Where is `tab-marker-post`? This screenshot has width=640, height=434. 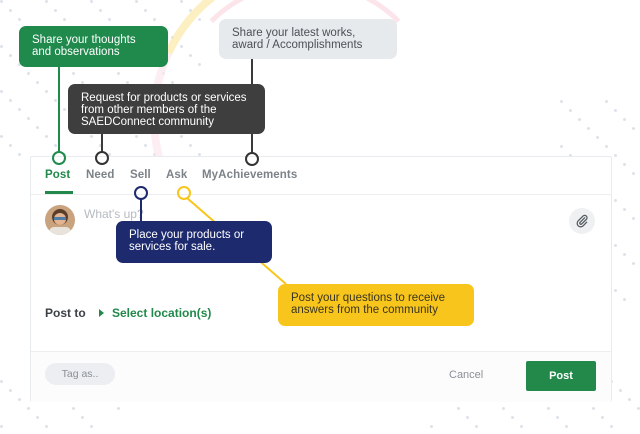
tab-marker-post is located at coordinates (59, 158).